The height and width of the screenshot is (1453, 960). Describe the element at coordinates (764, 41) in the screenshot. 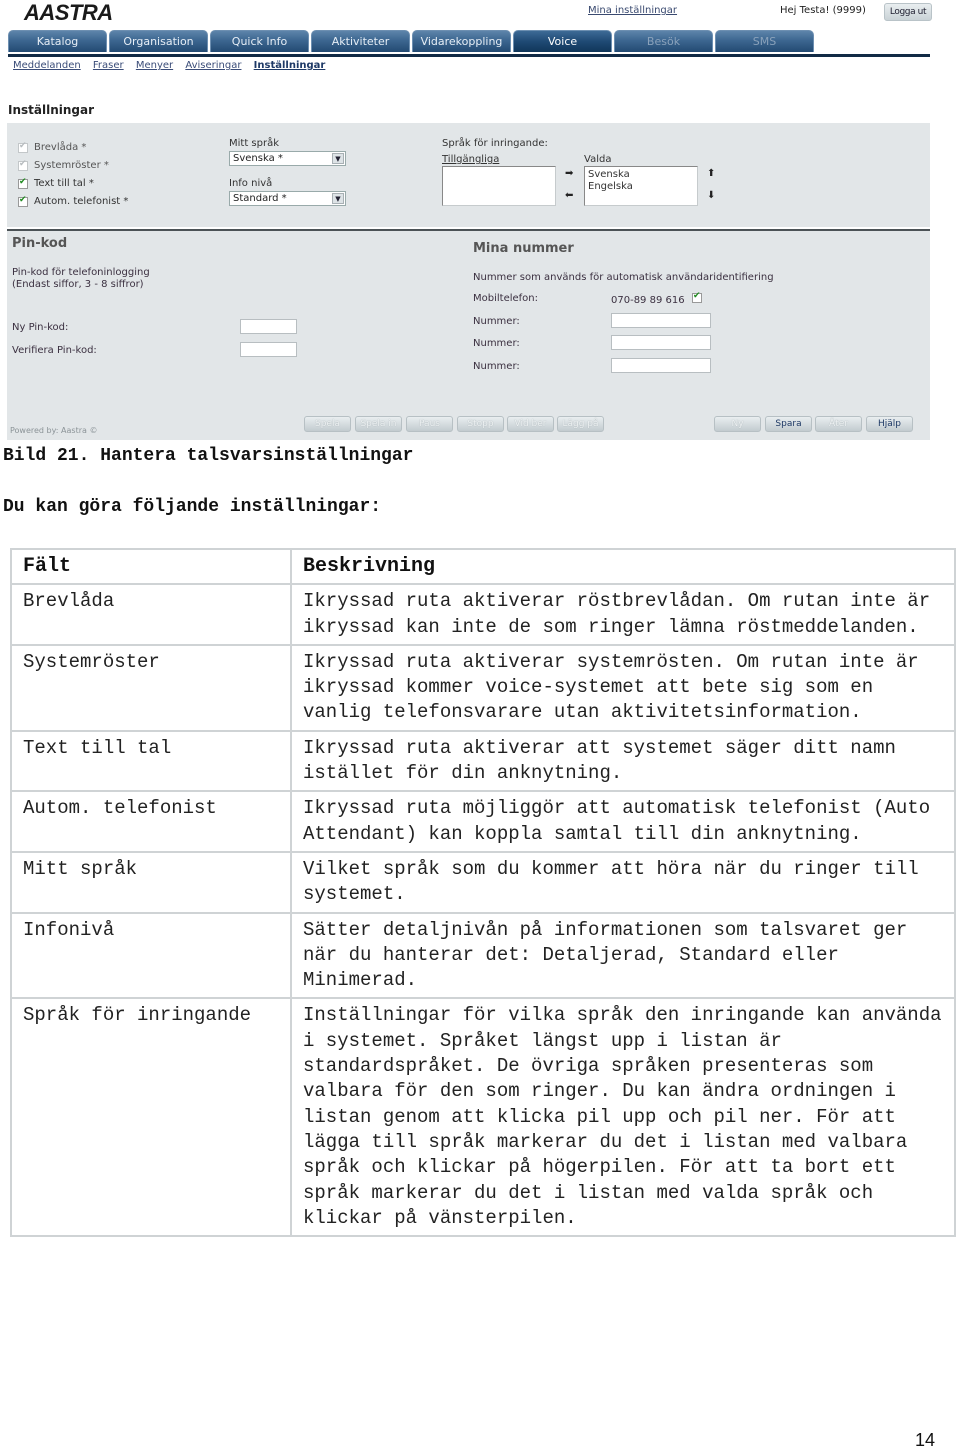

I see `tab-sms: SMS` at that location.